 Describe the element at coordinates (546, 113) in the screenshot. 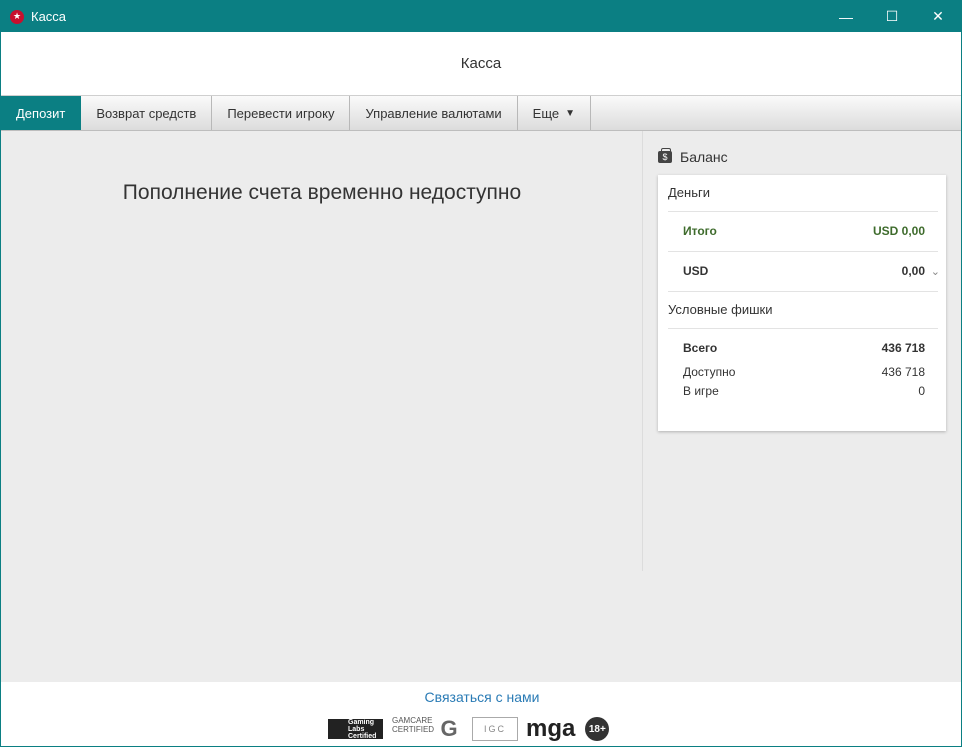

I see `tab-label: Еще` at that location.